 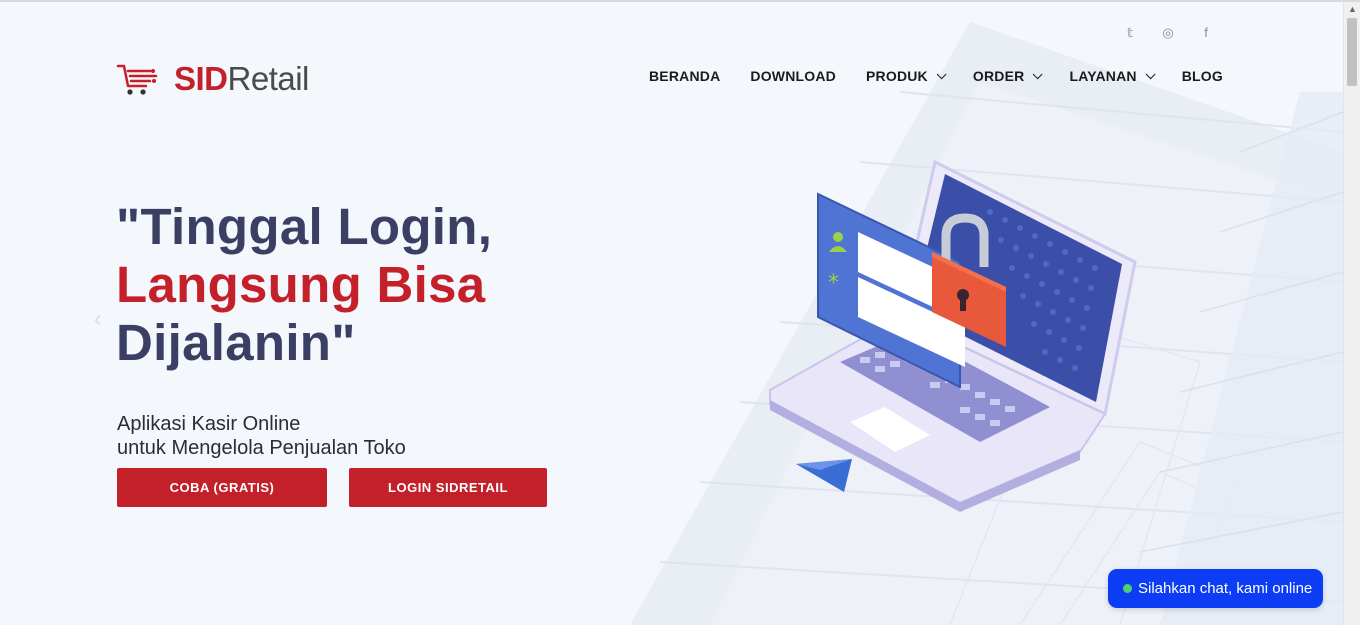 What do you see at coordinates (1127, 588) in the screenshot?
I see `online-status-icon` at bounding box center [1127, 588].